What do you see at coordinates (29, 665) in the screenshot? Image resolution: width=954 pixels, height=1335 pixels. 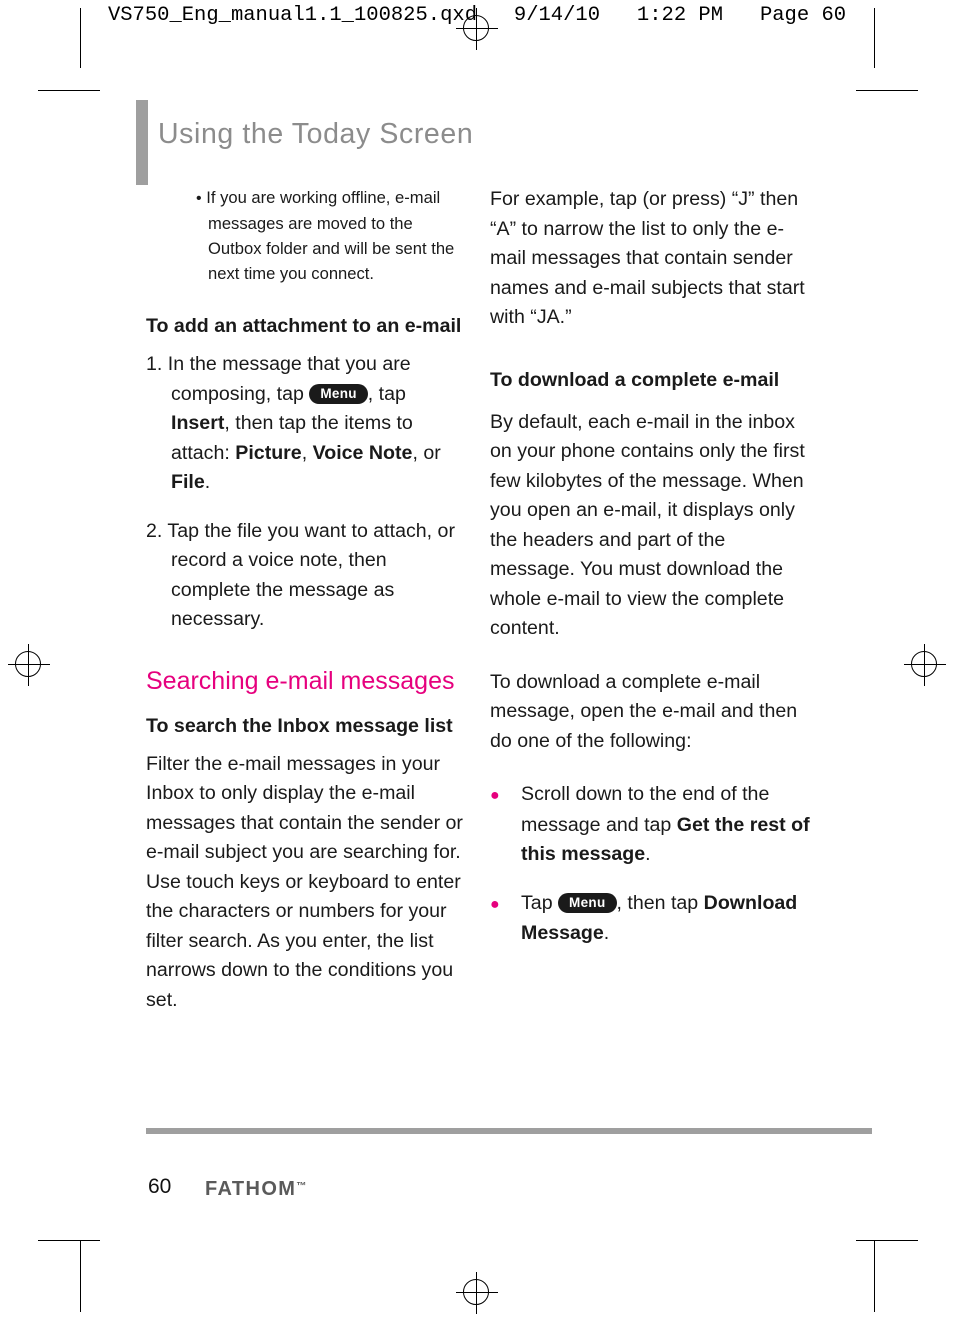 I see `registration-mark-left` at bounding box center [29, 665].